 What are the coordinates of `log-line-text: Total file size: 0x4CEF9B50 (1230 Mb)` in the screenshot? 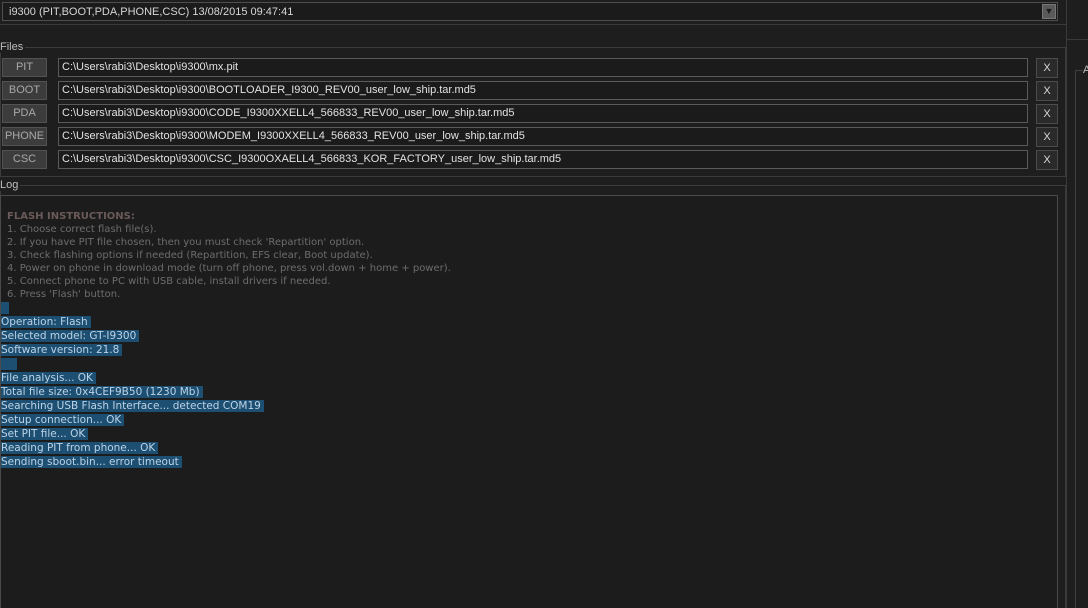 It's located at (102, 392).